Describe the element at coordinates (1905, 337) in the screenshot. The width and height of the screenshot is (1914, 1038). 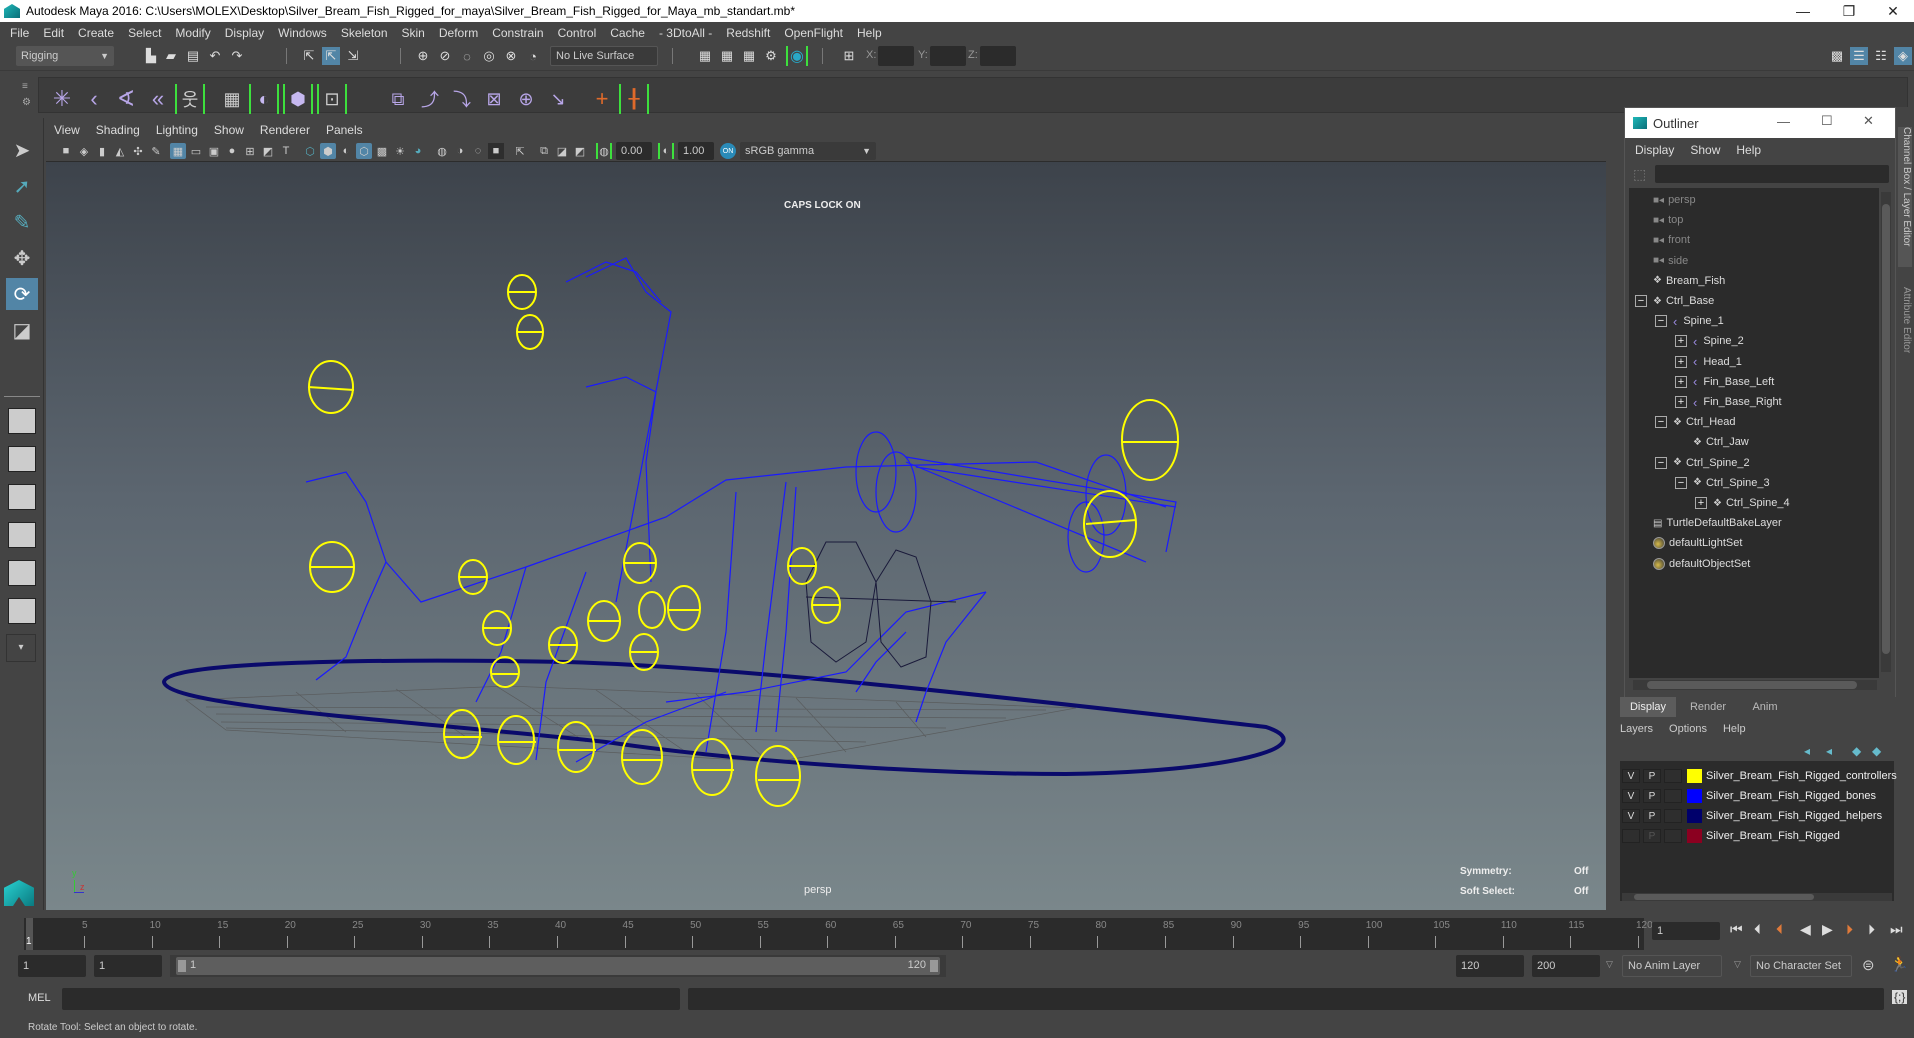
I see `tab-attribute-editor: Attribute Editor` at that location.